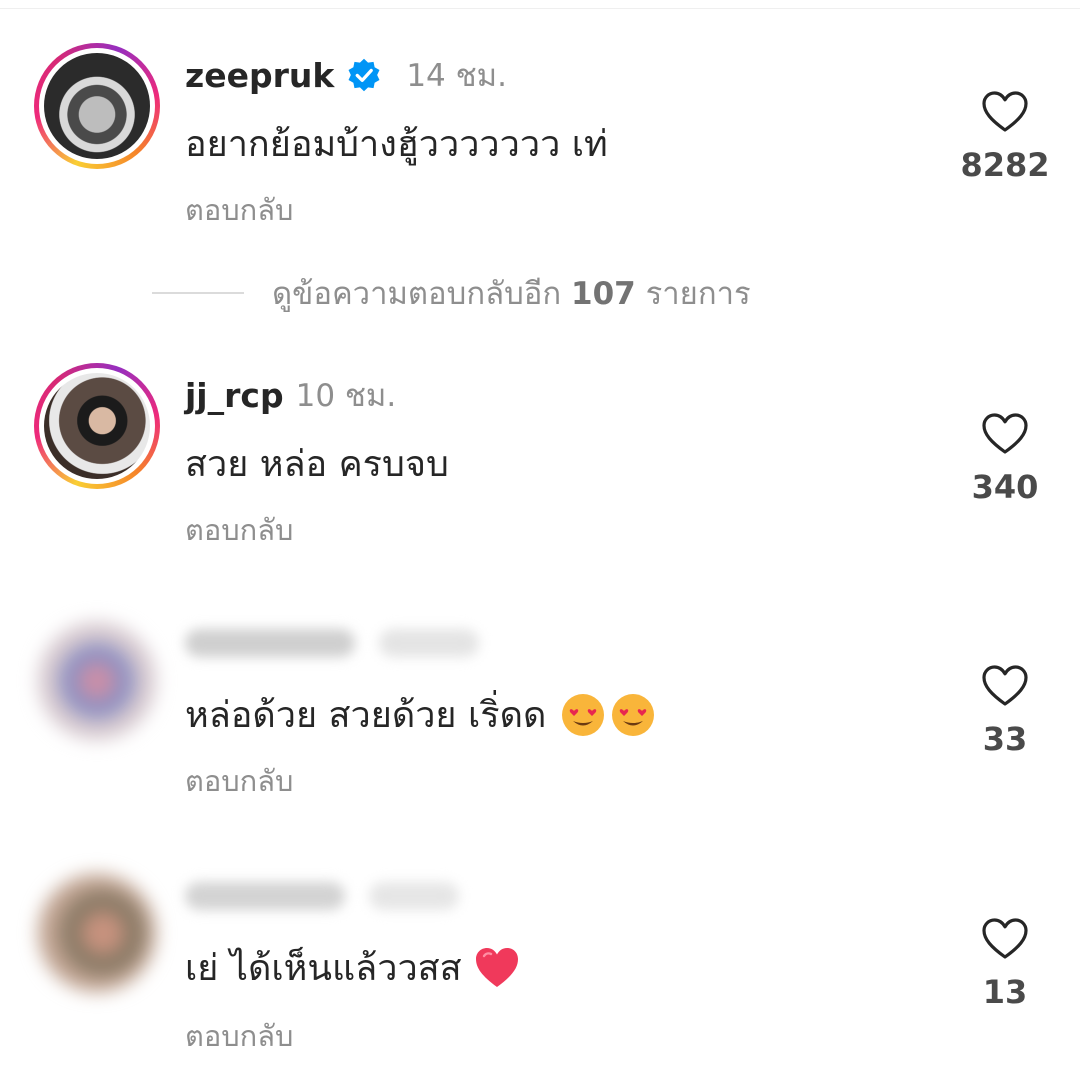  I want to click on comment-text-content: สวย หล่อ ครบจบ, so click(317, 464).